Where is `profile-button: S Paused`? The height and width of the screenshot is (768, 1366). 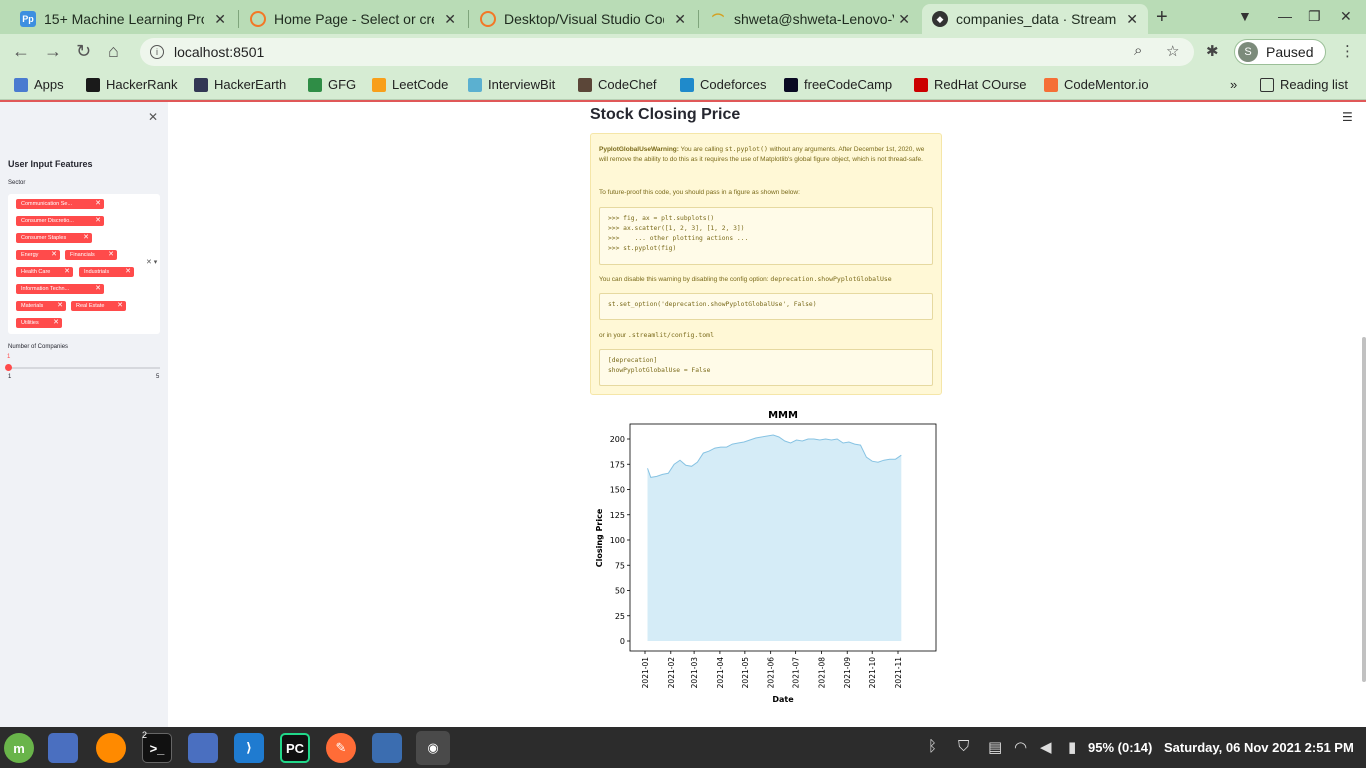 profile-button: S Paused is located at coordinates (1280, 52).